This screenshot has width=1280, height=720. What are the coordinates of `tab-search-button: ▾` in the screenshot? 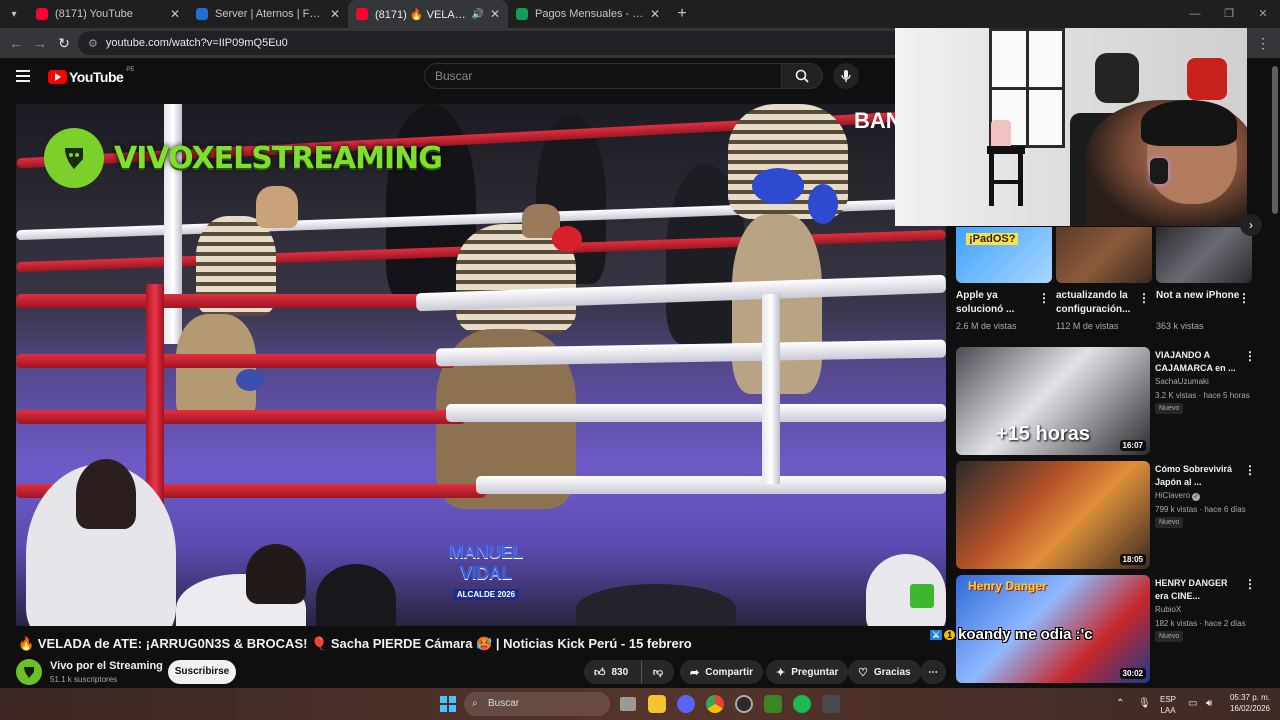 It's located at (14, 14).